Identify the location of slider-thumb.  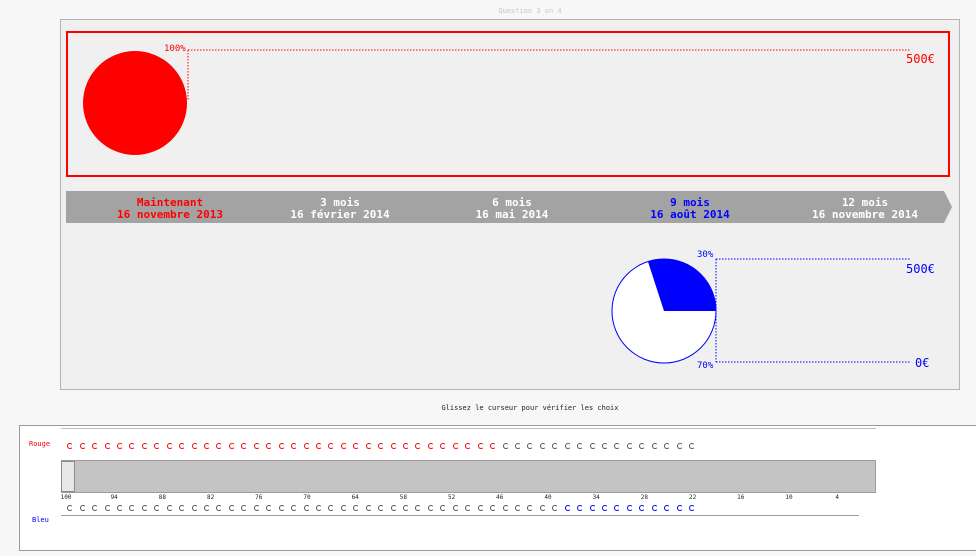
(68, 476).